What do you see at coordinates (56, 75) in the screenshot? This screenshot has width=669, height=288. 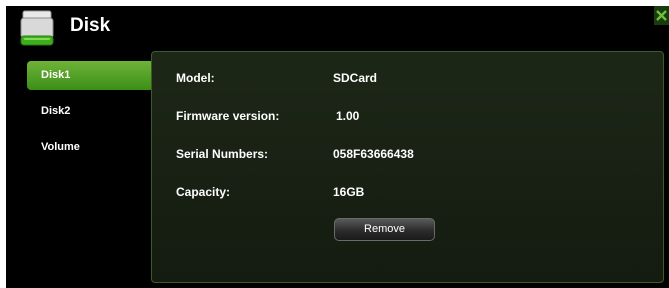 I see `sidebar-item-label: Disk1` at bounding box center [56, 75].